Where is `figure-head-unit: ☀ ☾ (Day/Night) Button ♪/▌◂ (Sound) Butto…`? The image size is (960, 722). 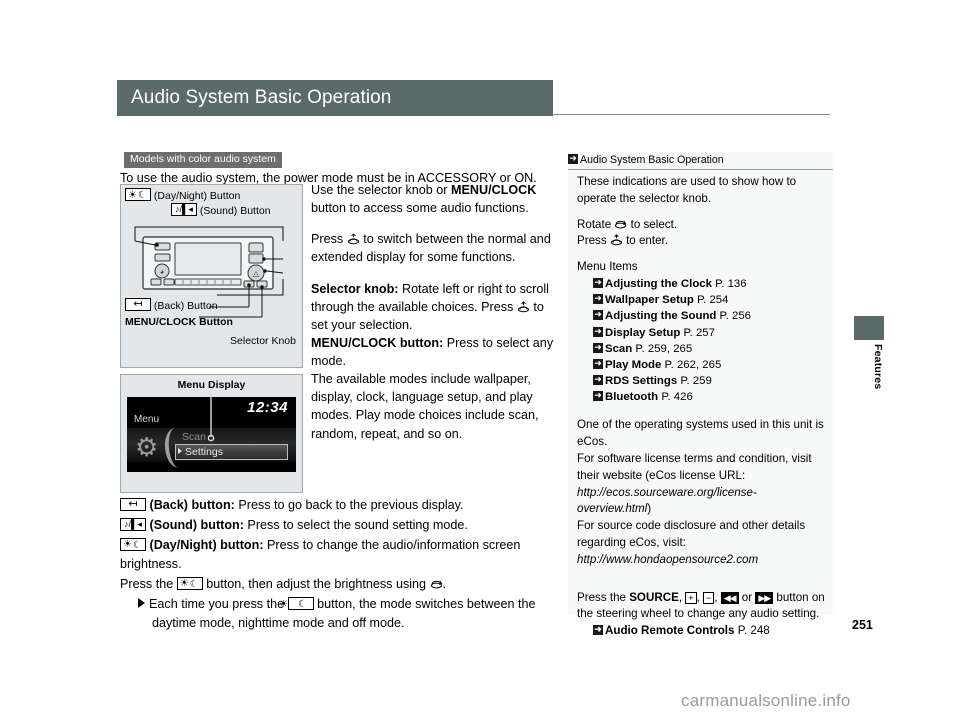 figure-head-unit: ☀ ☾ (Day/Night) Button ♪/▌◂ (Sound) Butto… is located at coordinates (211, 276).